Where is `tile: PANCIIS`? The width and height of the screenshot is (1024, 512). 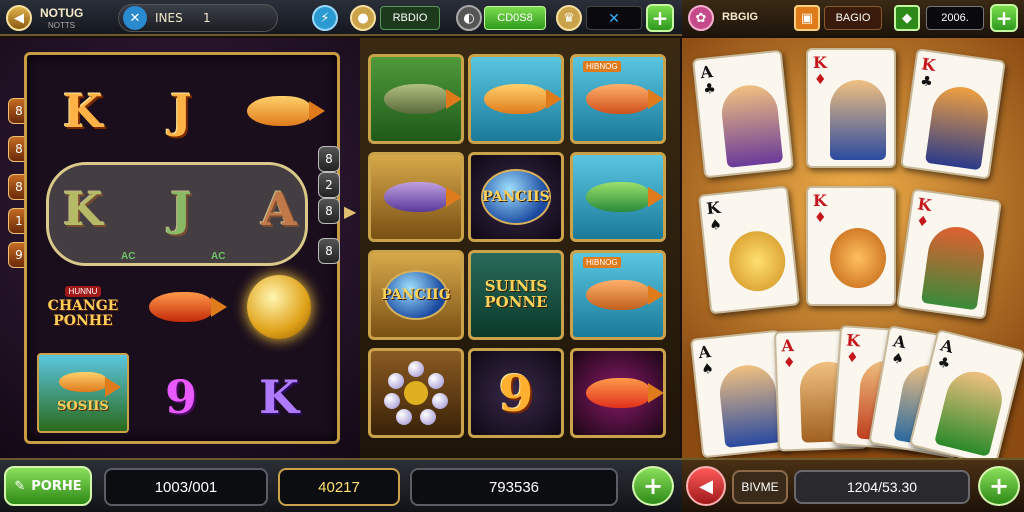 tile: PANCIIS is located at coordinates (516, 197).